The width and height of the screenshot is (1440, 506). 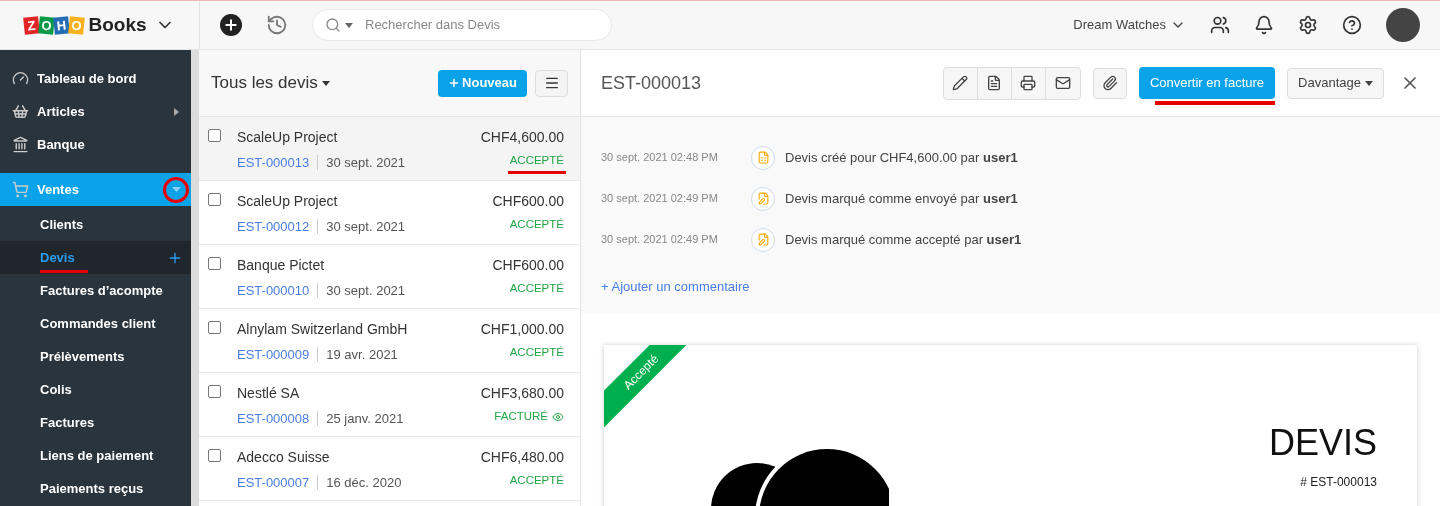 What do you see at coordinates (322, 329) in the screenshot?
I see `customer-name: Alnylam Switzerland GmbH` at bounding box center [322, 329].